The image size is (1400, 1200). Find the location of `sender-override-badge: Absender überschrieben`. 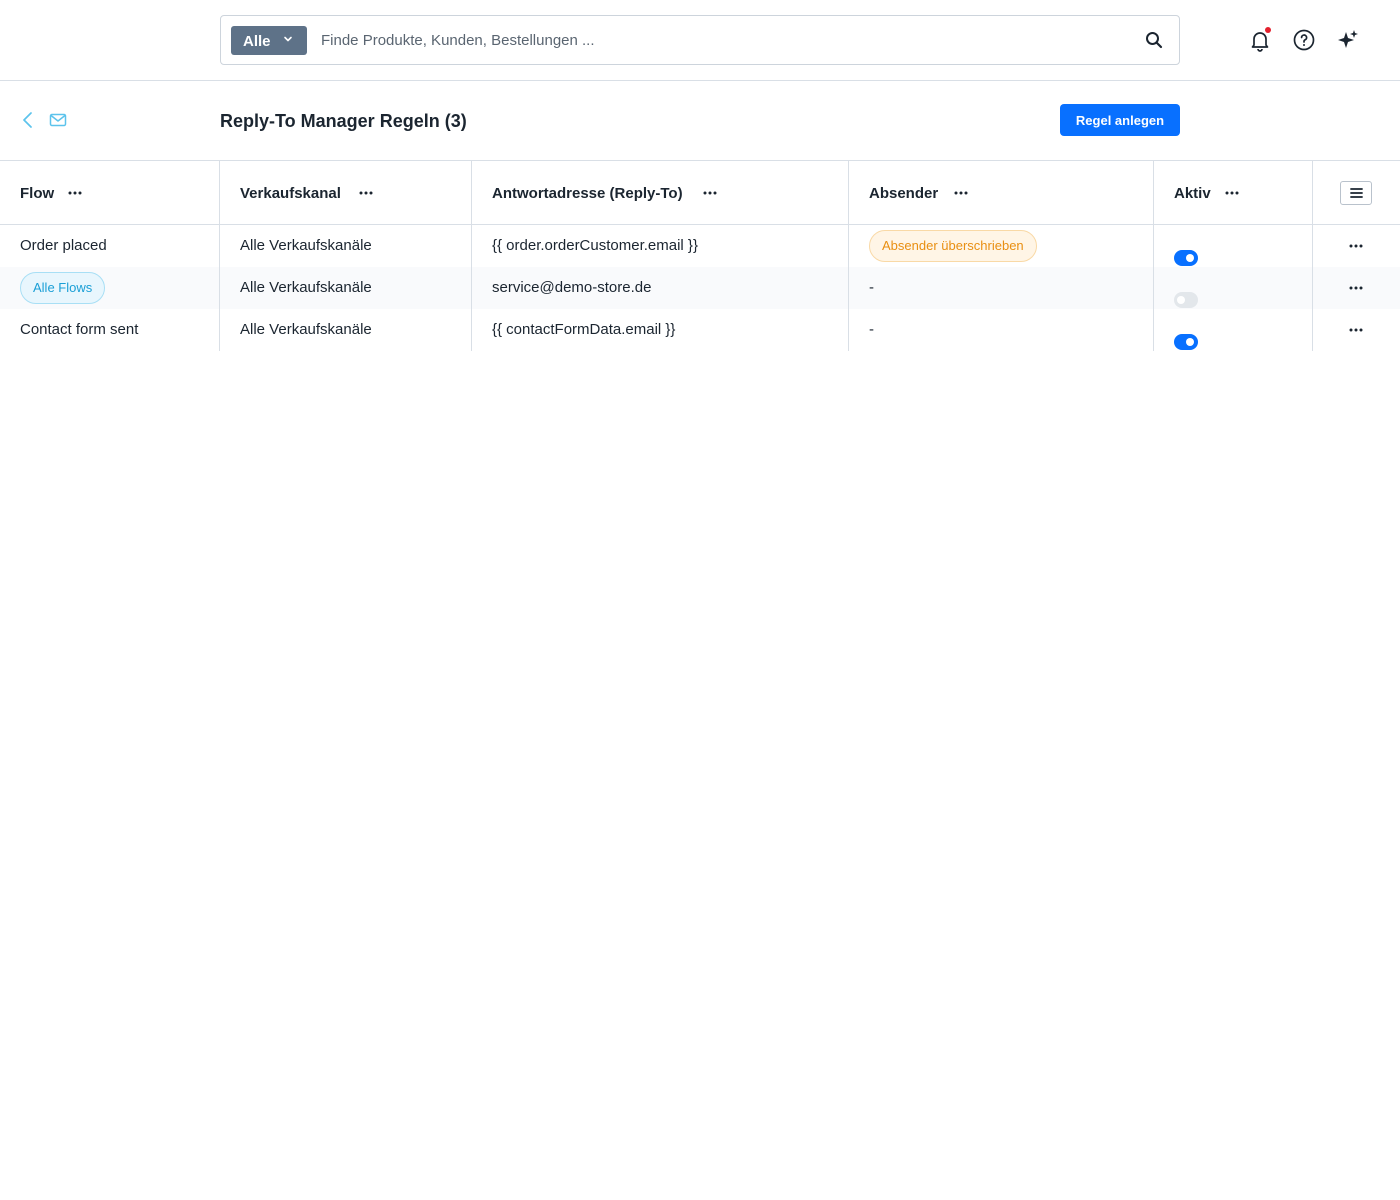

sender-override-badge: Absender überschrieben is located at coordinates (953, 246).